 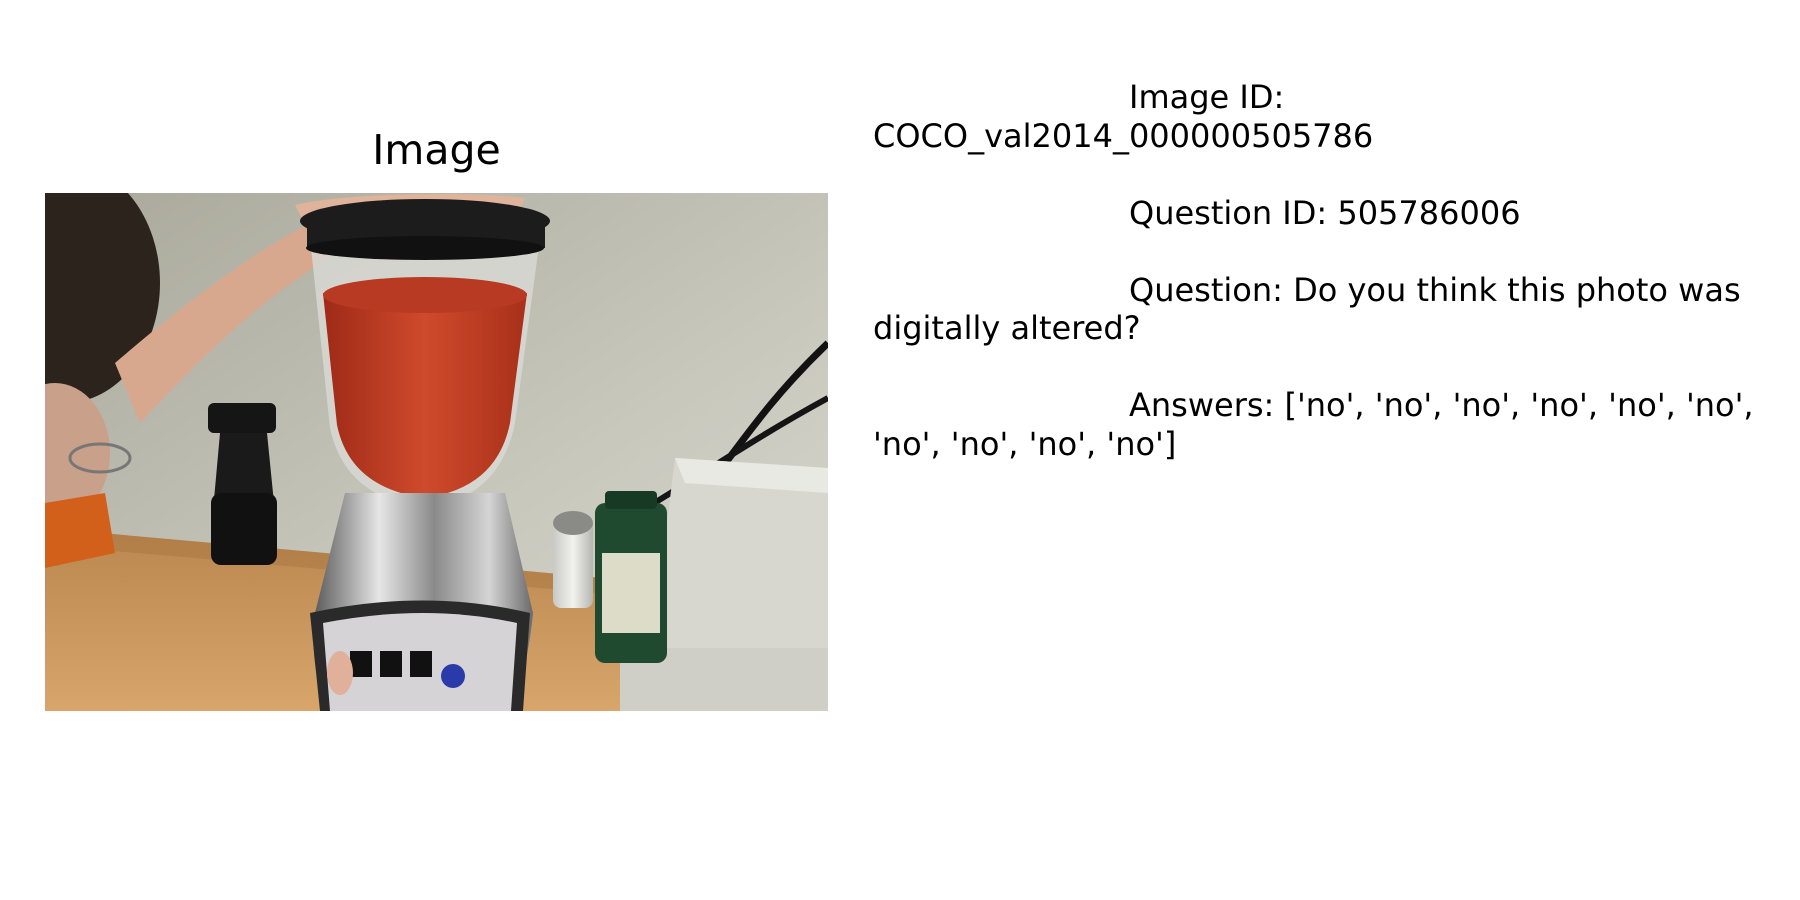 I want to click on image-id-text: Image ID: COCO_val2014_000000505786, so click(x=1123, y=116).